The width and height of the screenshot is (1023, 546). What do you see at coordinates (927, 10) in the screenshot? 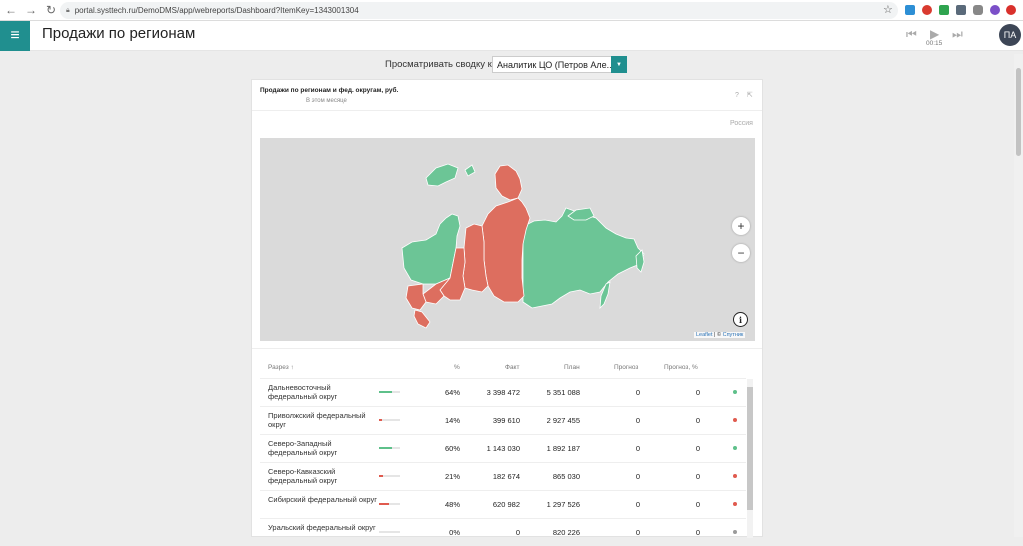
I see `adblock-extension-icon` at bounding box center [927, 10].